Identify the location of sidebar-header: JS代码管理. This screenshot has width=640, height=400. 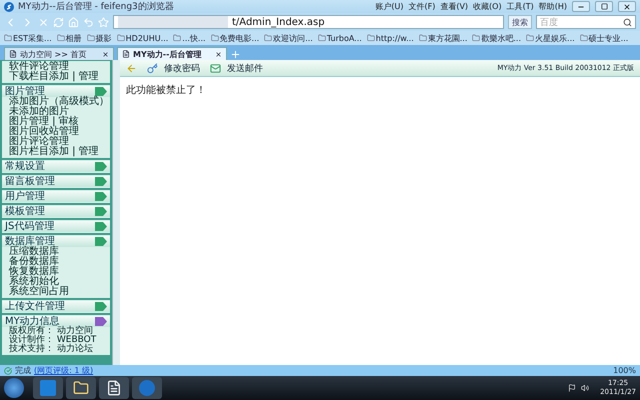
(56, 226).